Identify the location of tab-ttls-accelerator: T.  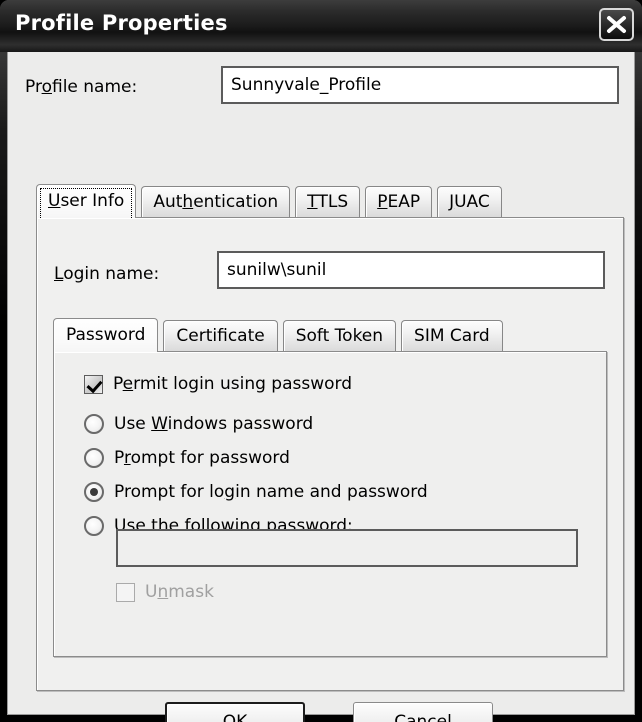
(312, 202).